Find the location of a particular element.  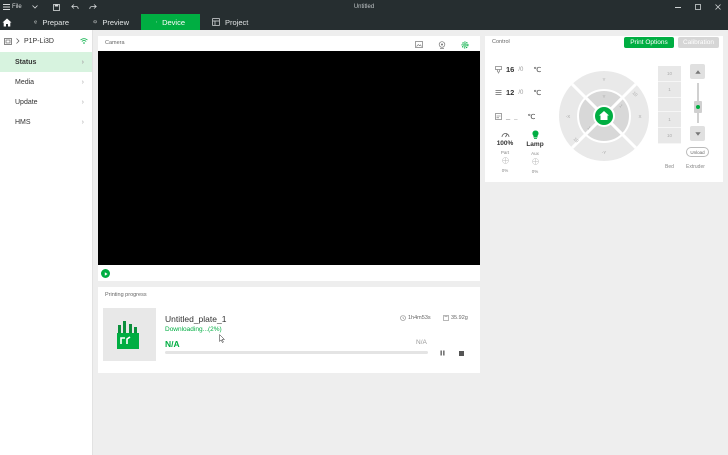

triangle-down-icon is located at coordinates (697, 133).